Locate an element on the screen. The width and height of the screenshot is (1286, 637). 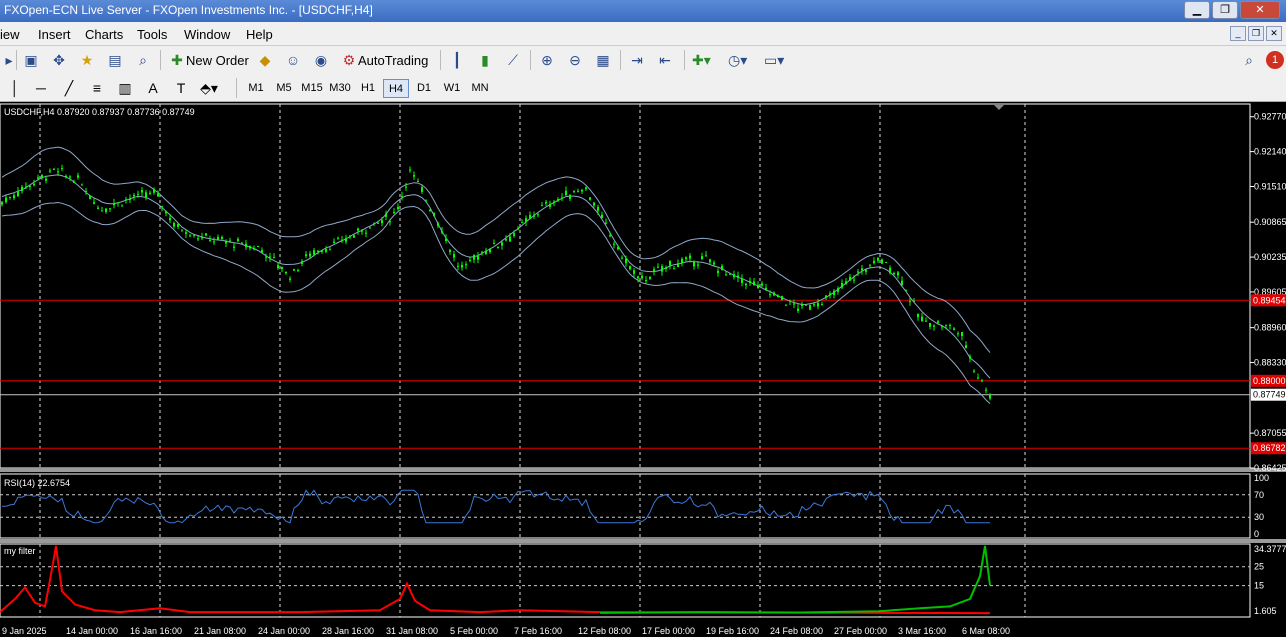
window-icon: ▤ is located at coordinates (115, 60).